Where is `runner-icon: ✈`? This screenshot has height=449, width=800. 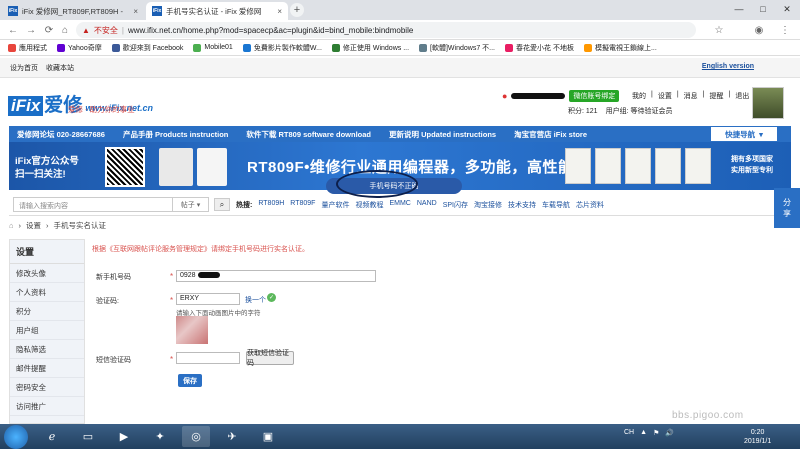 runner-icon: ✈ is located at coordinates (232, 436).